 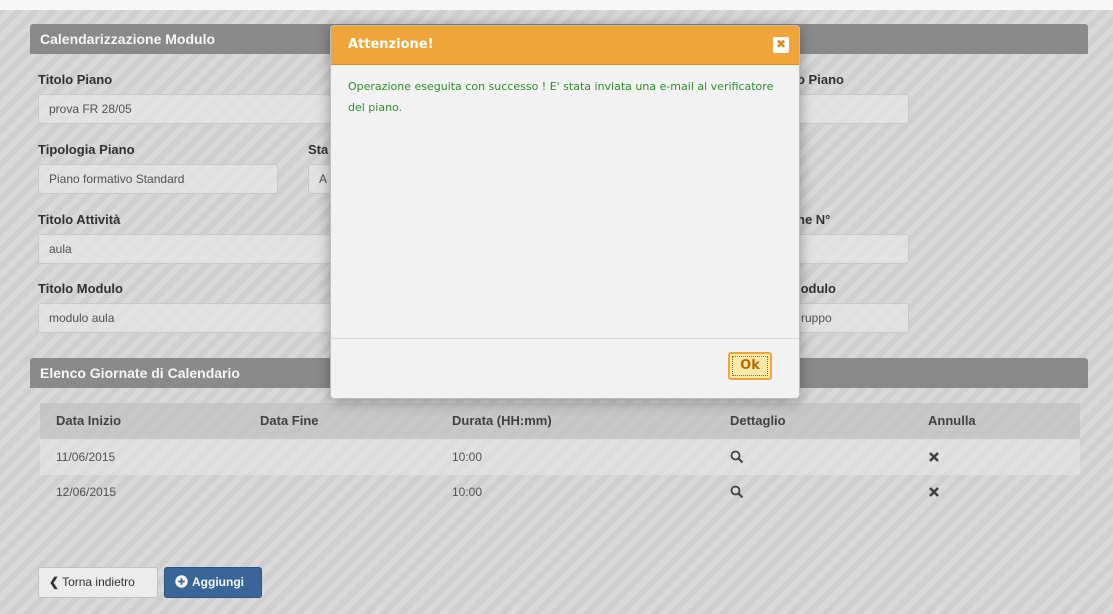 I want to click on ok-button: Ok, so click(x=750, y=366).